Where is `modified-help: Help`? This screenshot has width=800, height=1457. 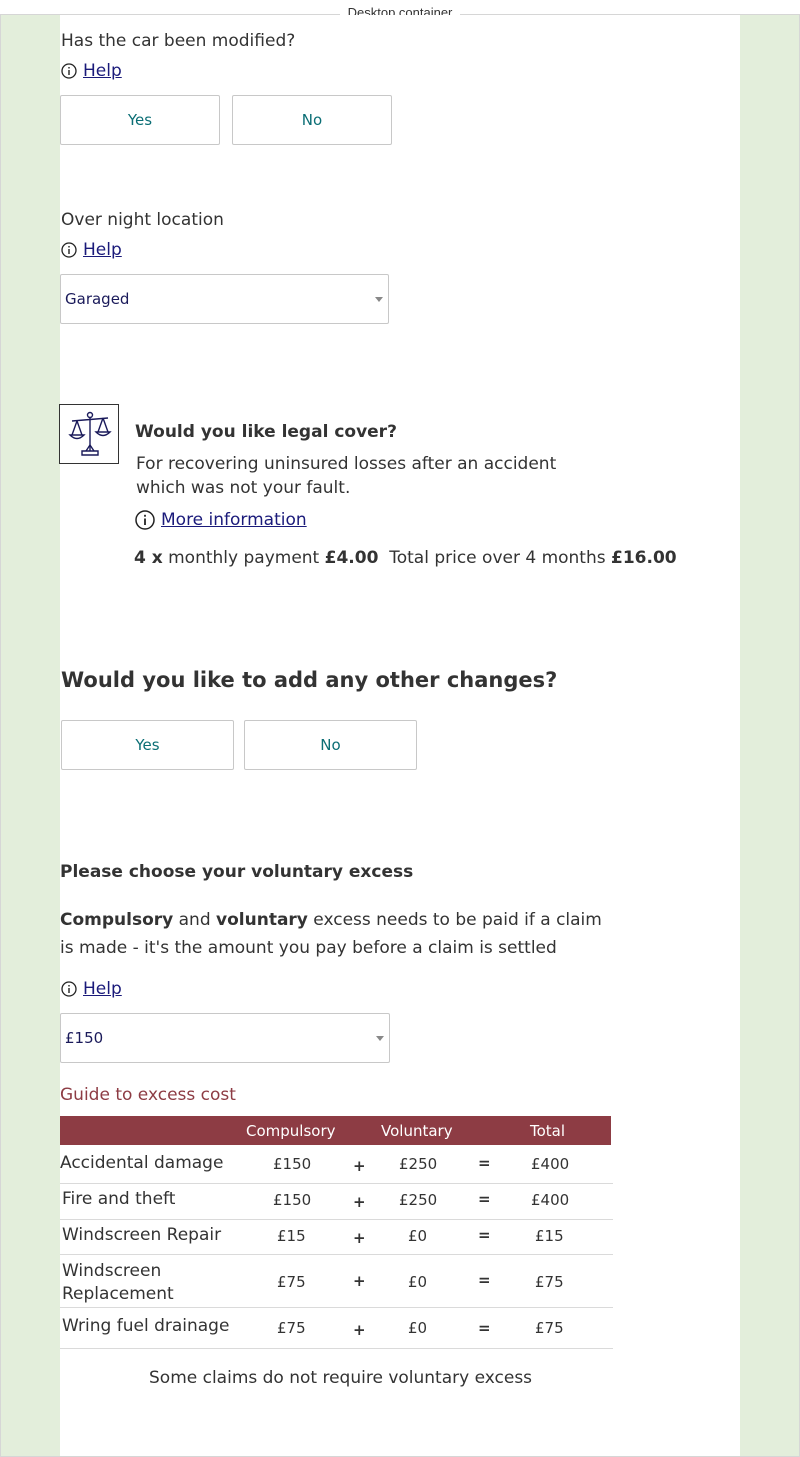 modified-help: Help is located at coordinates (91, 71).